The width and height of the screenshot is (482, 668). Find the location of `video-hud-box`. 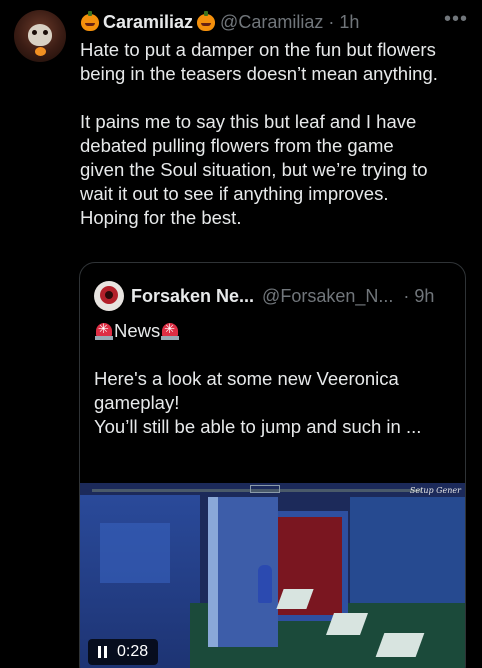

video-hud-box is located at coordinates (265, 489).